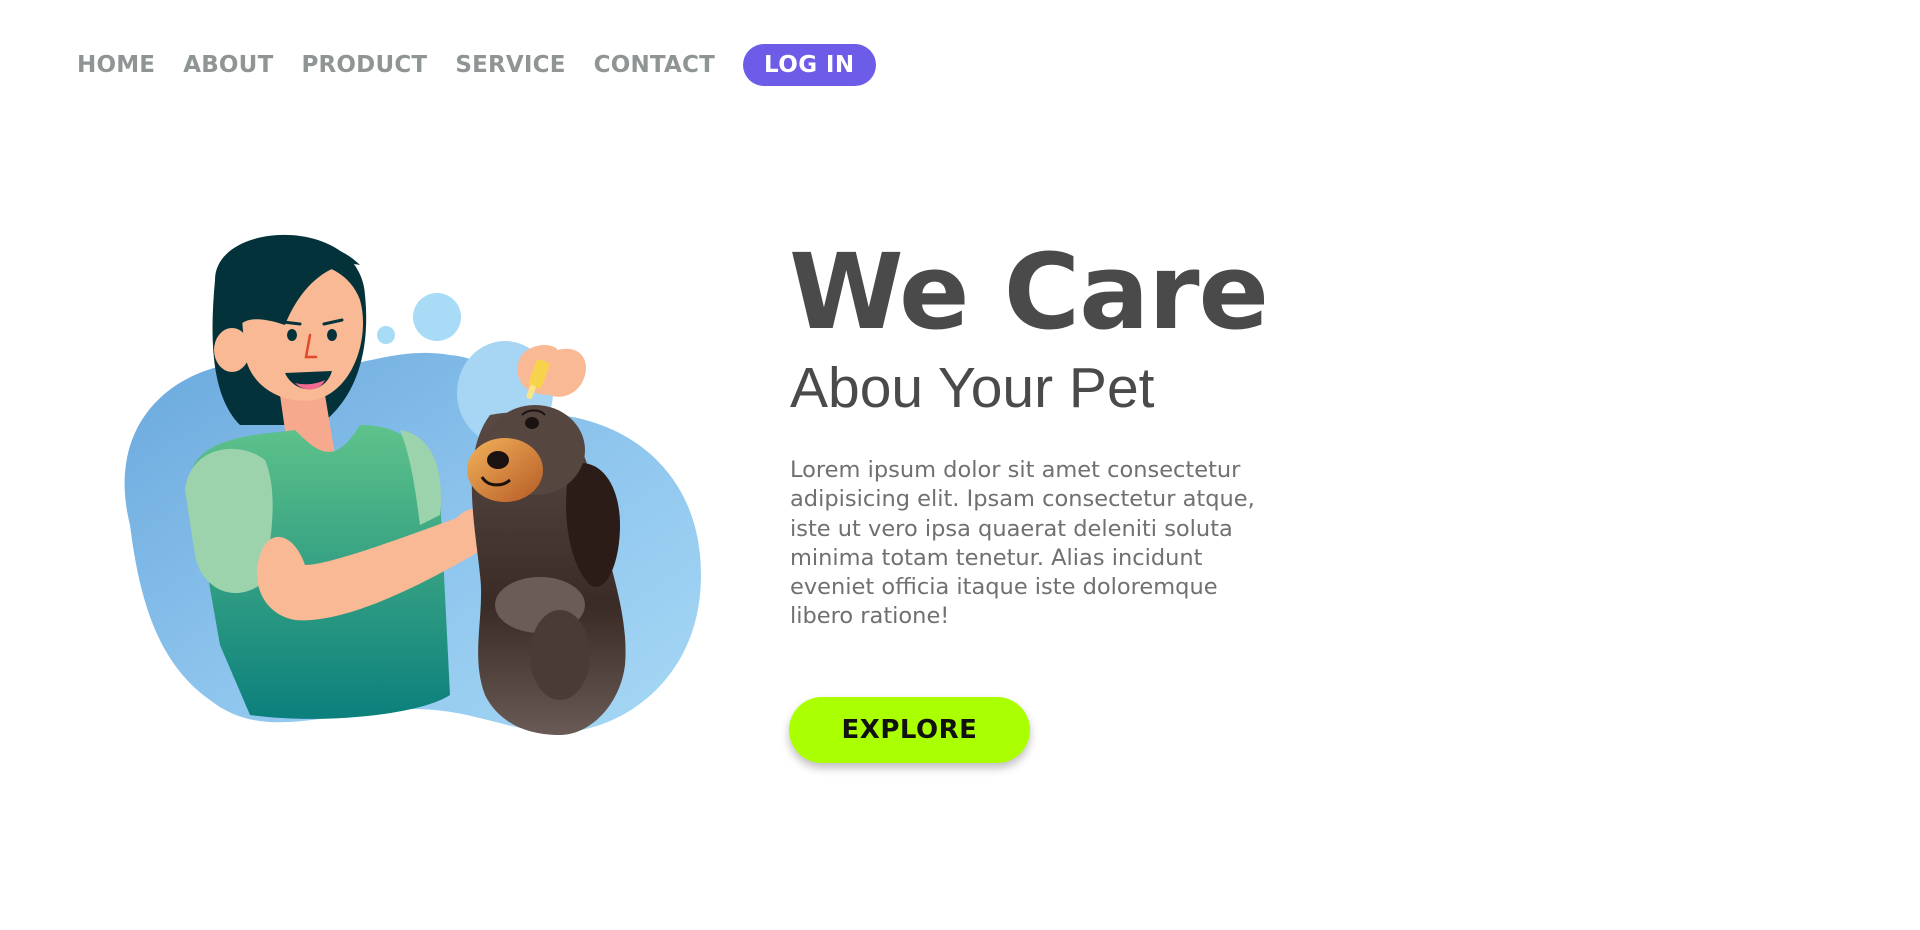 The width and height of the screenshot is (1920, 930). What do you see at coordinates (510, 65) in the screenshot?
I see `nav-service: SERVICE` at bounding box center [510, 65].